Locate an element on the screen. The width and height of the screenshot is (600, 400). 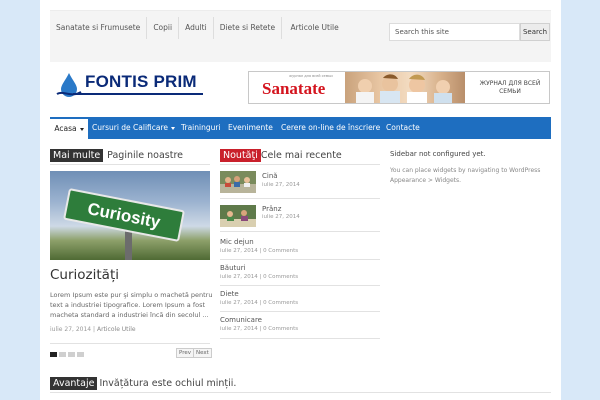
banner-small-text: журнал для всей семьи is located at coordinates (311, 76).